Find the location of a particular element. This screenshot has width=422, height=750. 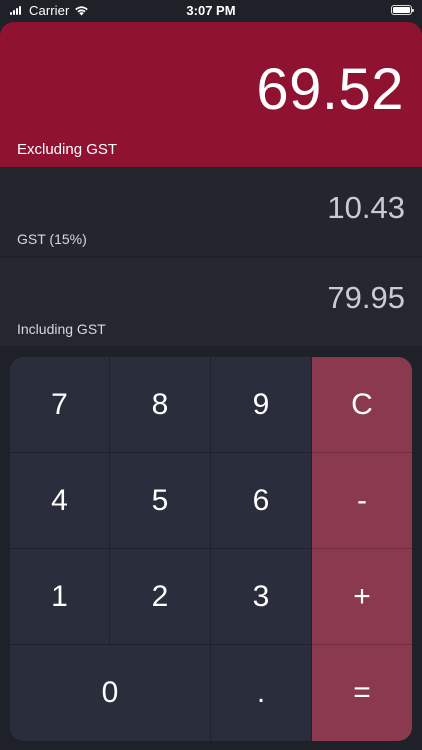

key-6: 6 is located at coordinates (261, 501).